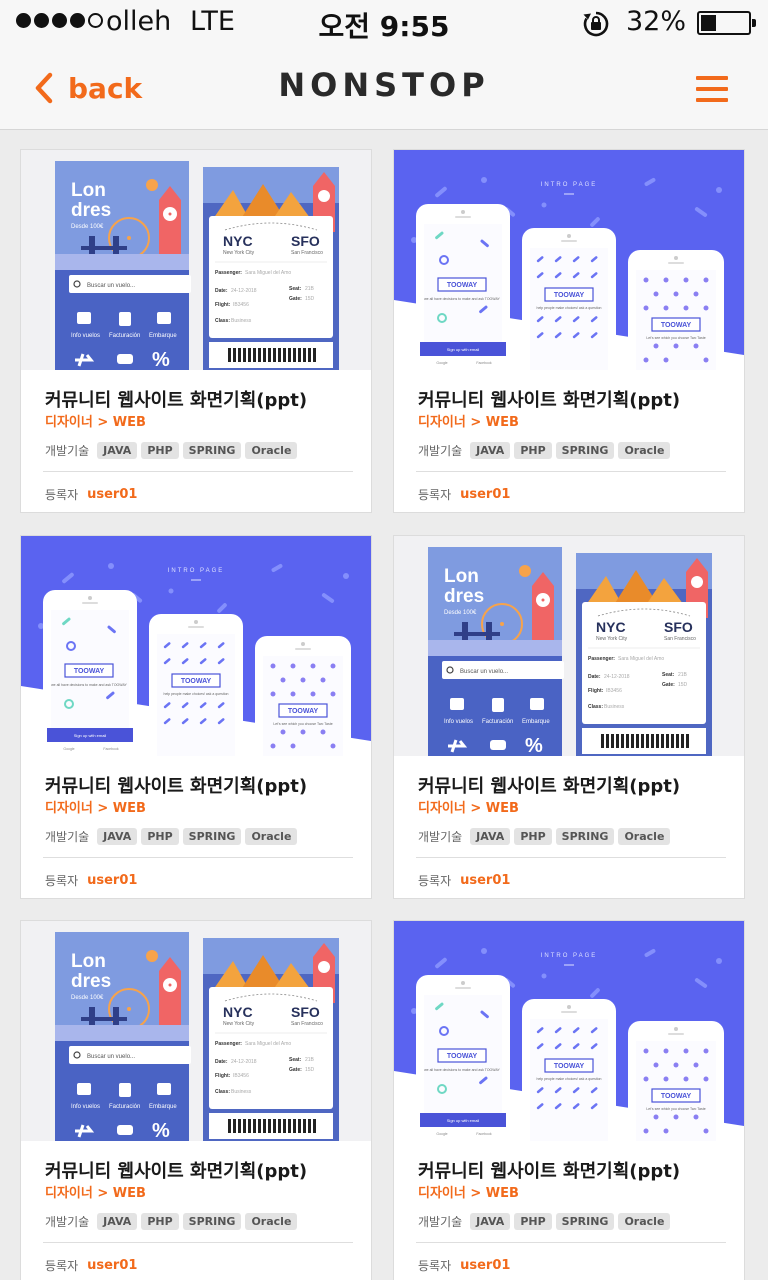 The width and height of the screenshot is (768, 1280). Describe the element at coordinates (111, 749) in the screenshot. I see `svg-text: Facebook` at that location.